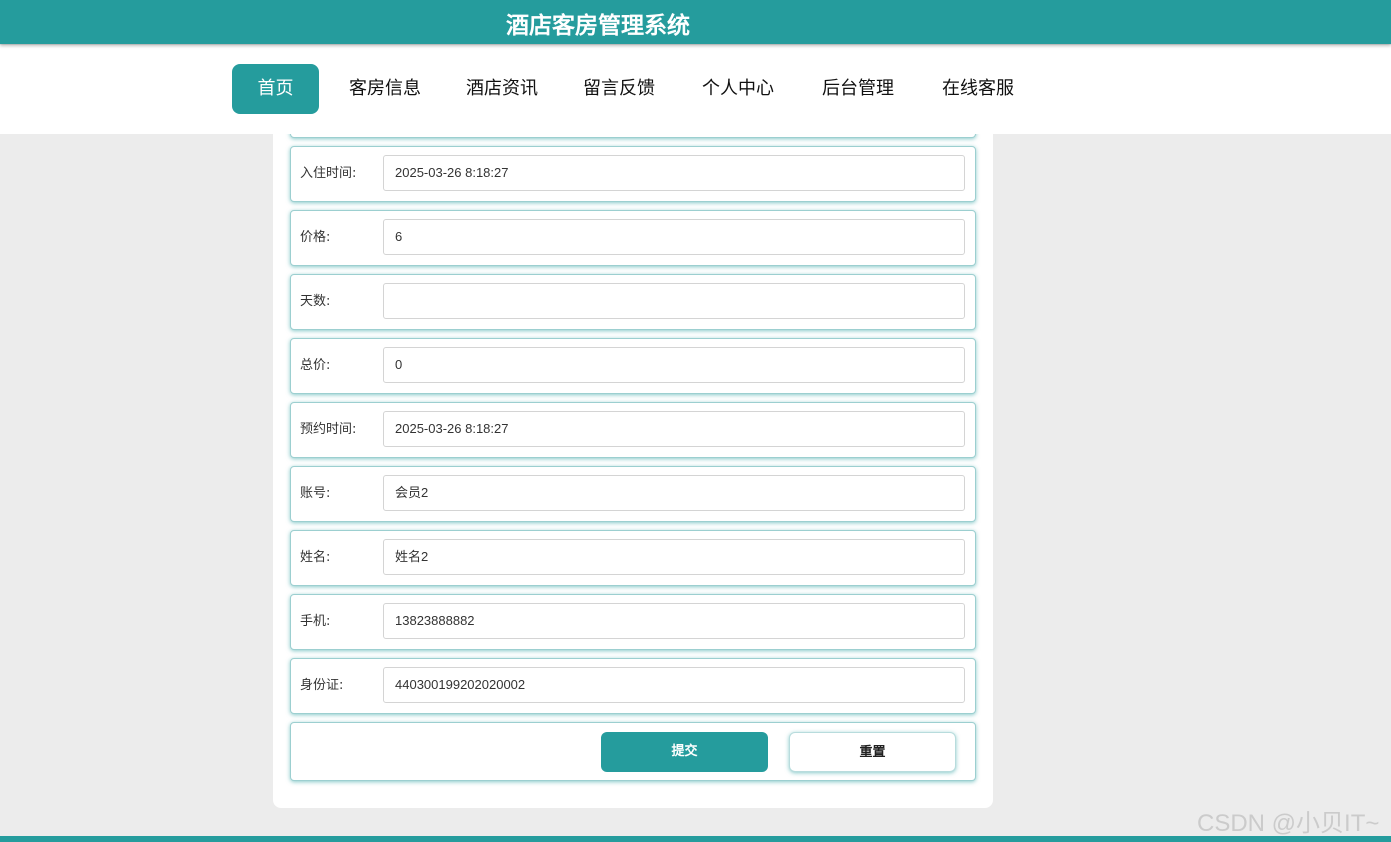 This screenshot has height=842, width=1391. What do you see at coordinates (275, 89) in the screenshot?
I see `nav-item-home: 首页` at bounding box center [275, 89].